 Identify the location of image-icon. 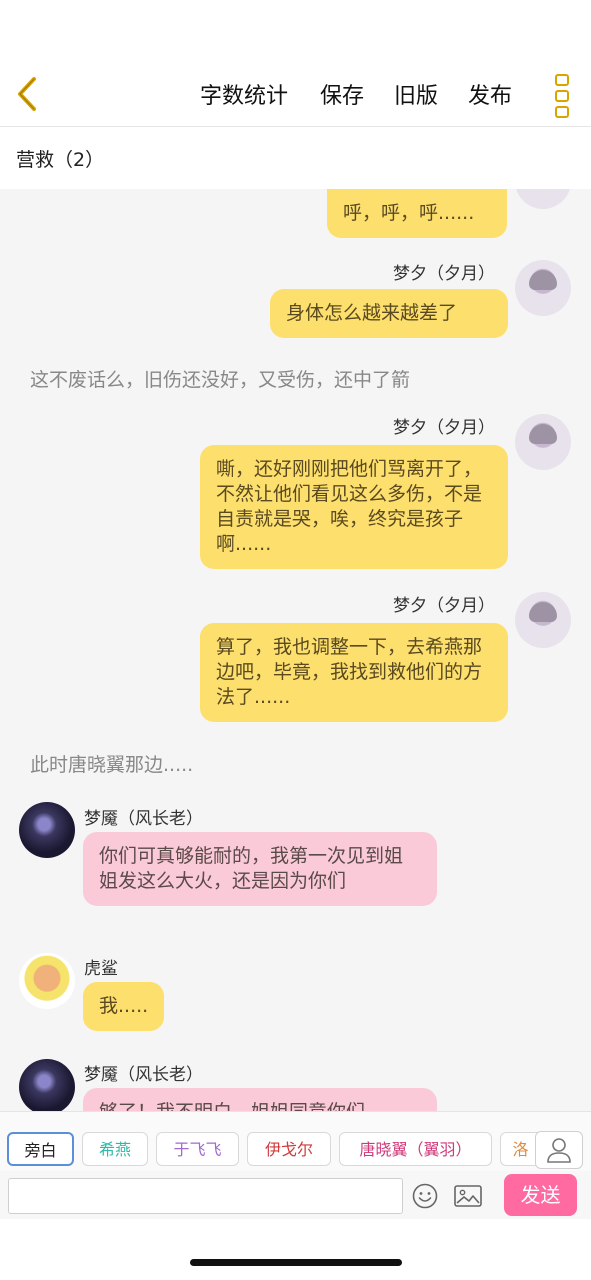
(468, 1196).